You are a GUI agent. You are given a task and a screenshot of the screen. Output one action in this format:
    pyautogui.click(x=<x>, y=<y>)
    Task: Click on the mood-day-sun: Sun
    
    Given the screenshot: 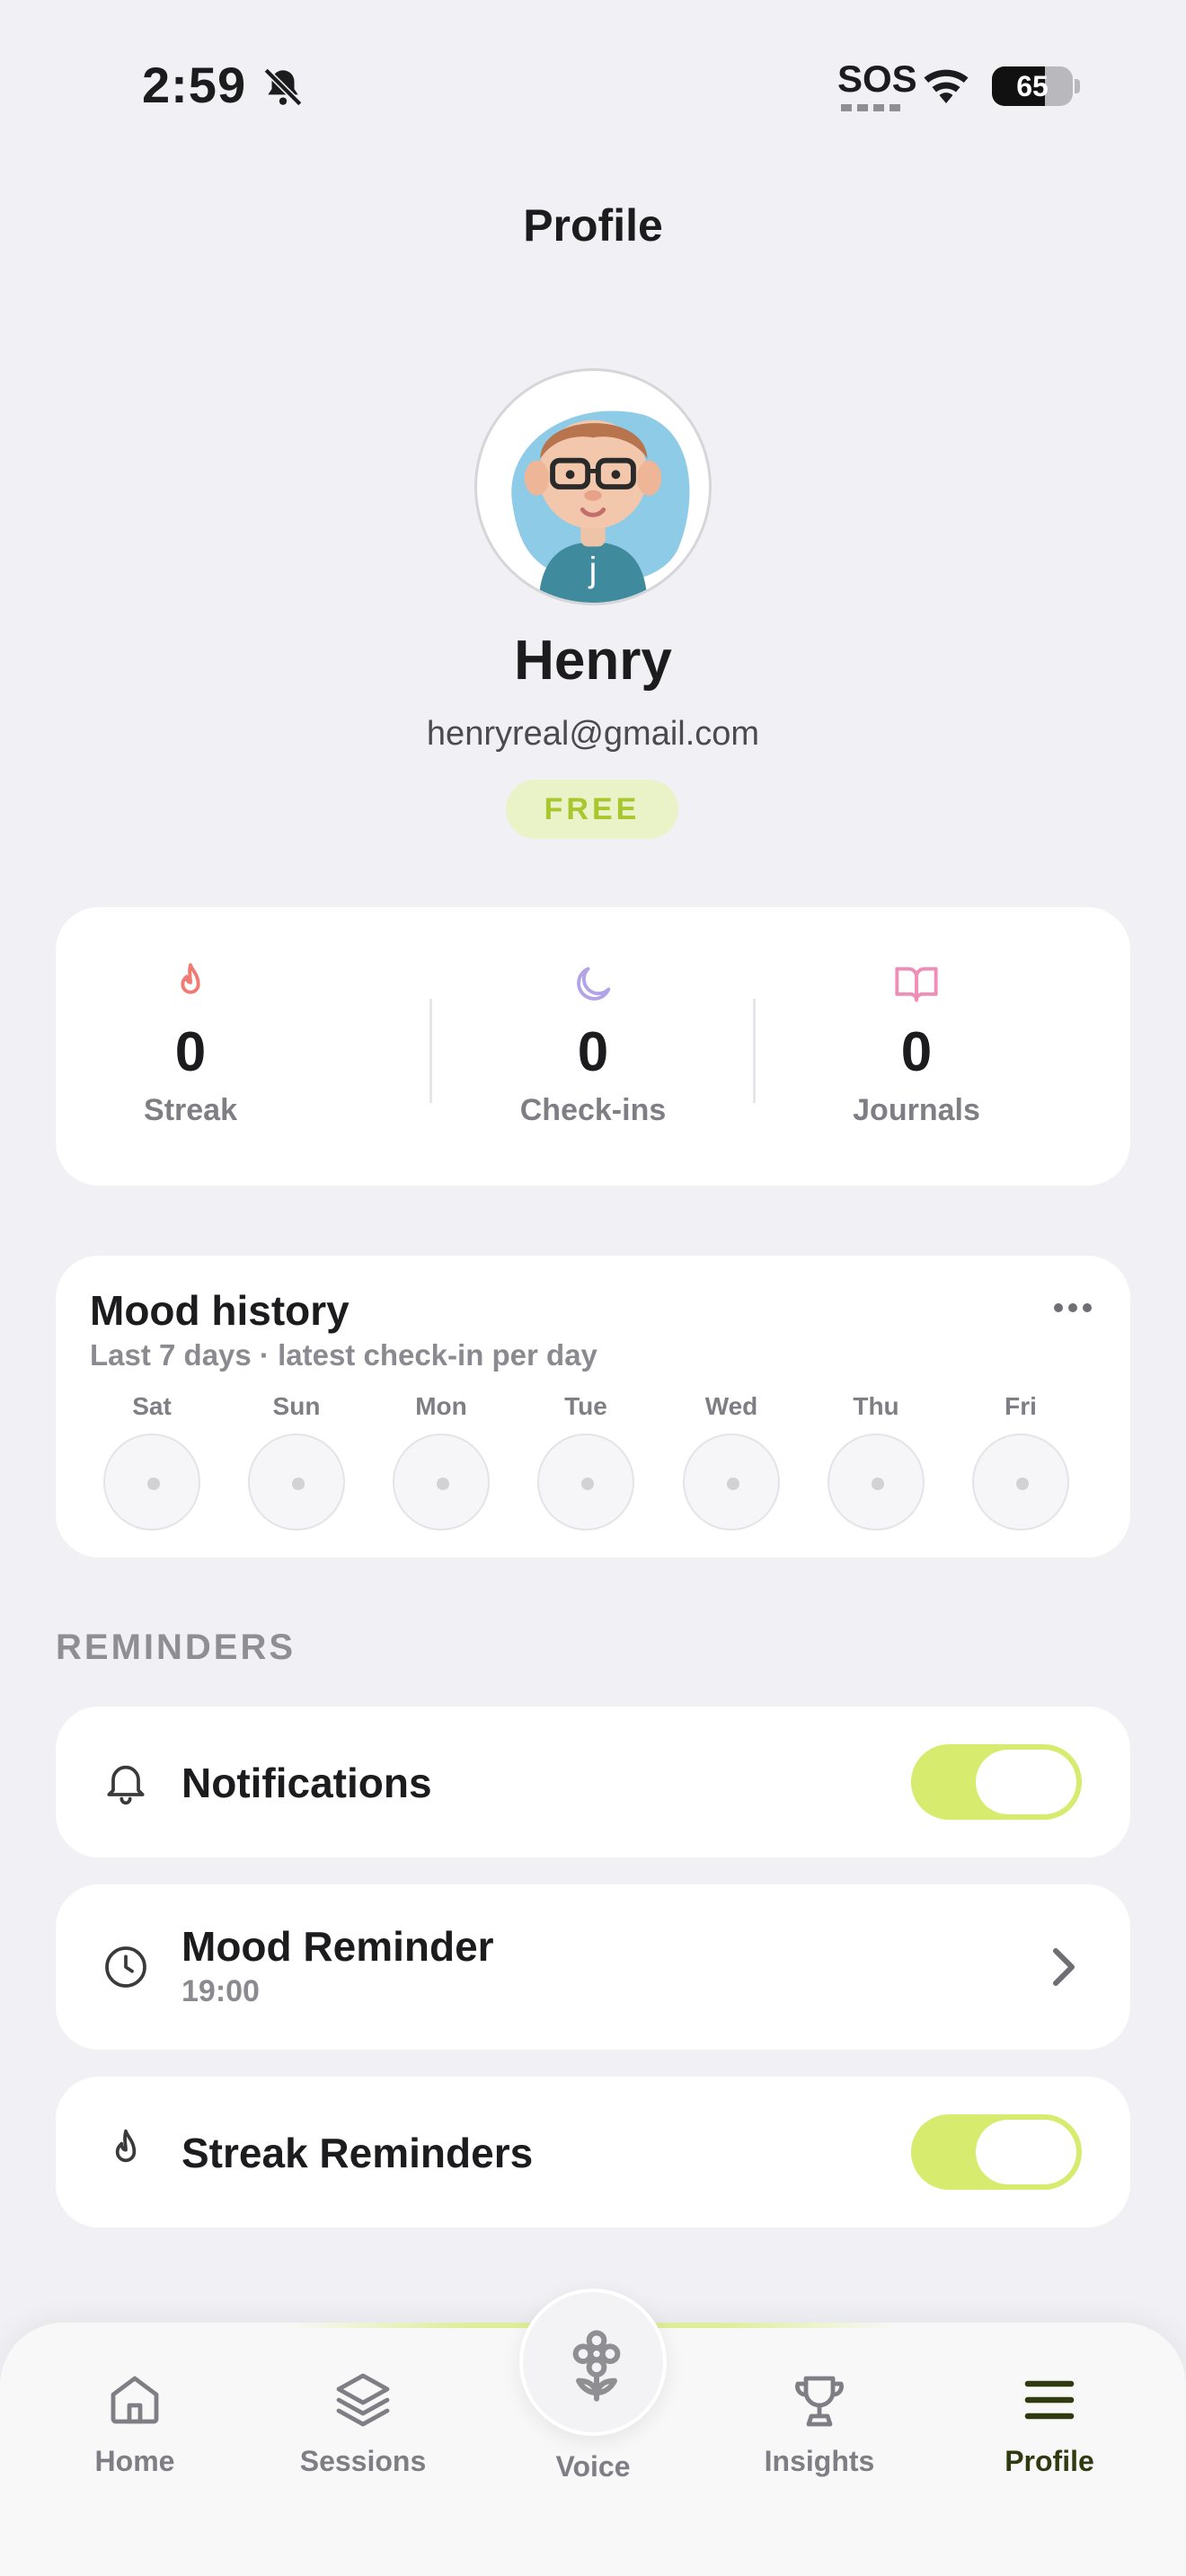 What is the action you would take?
    pyautogui.click(x=296, y=1461)
    